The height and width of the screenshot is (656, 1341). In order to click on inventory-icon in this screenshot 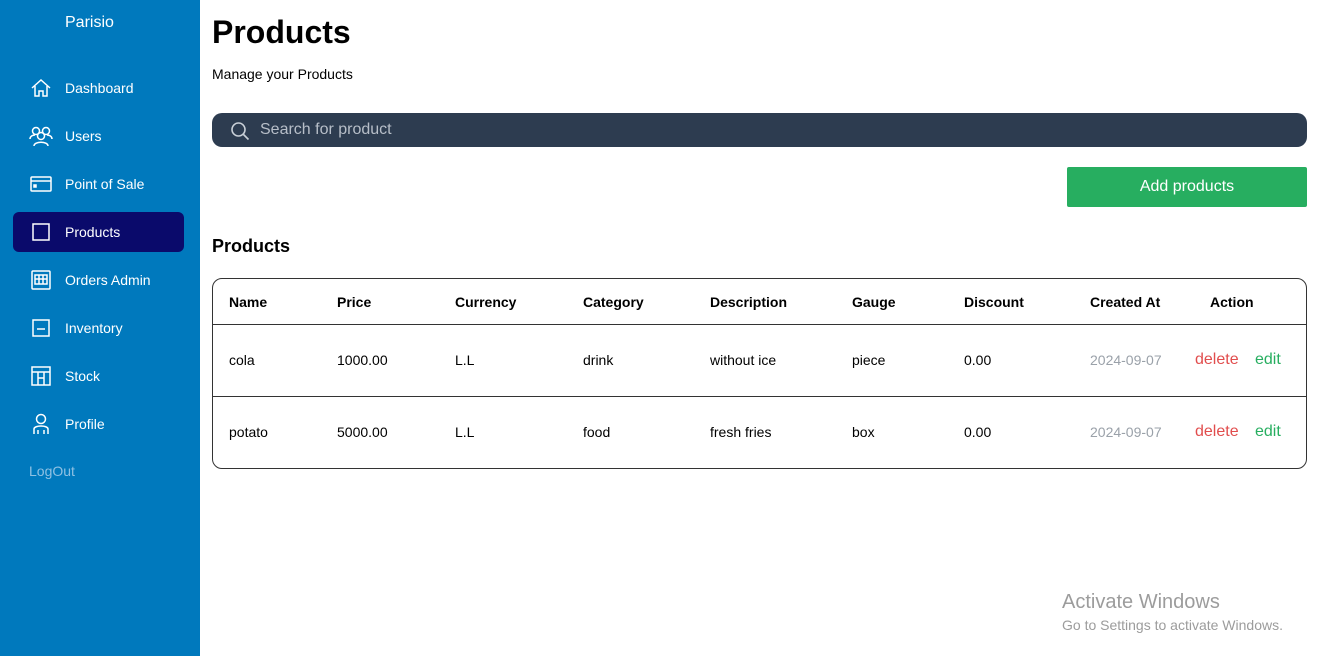, I will do `click(41, 328)`.